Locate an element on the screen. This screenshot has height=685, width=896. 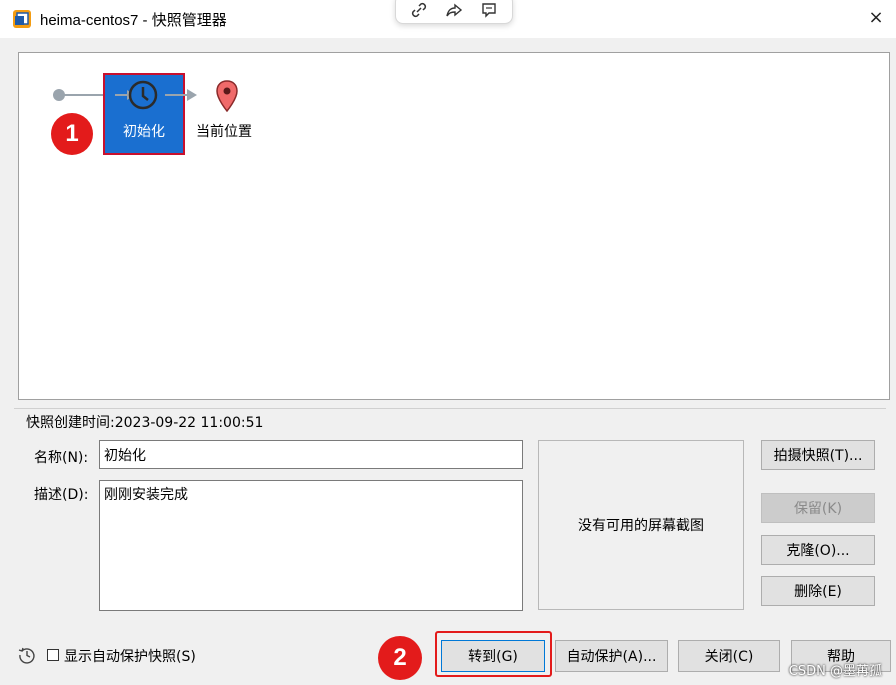
floating-toolbar is located at coordinates (454, 12).